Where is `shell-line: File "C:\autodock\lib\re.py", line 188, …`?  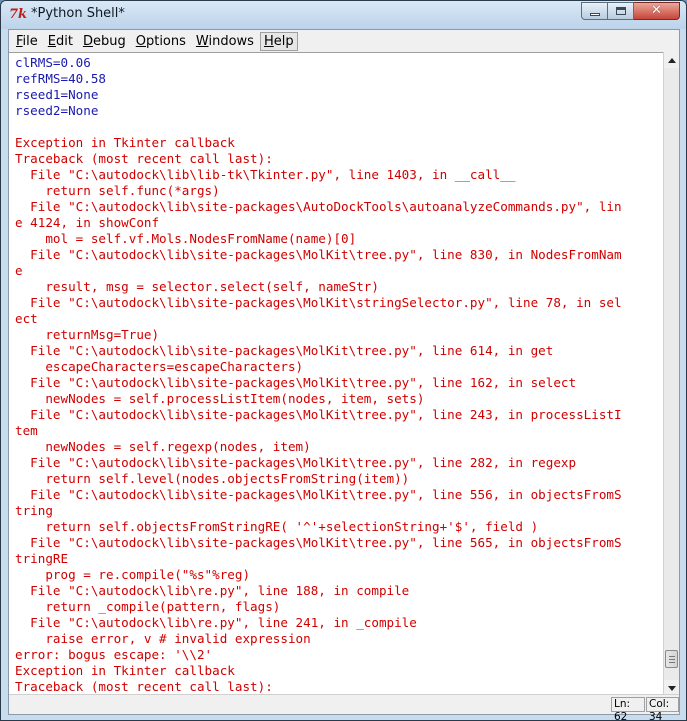 shell-line: File "C:\autodock\lib\re.py", line 188, … is located at coordinates (212, 590).